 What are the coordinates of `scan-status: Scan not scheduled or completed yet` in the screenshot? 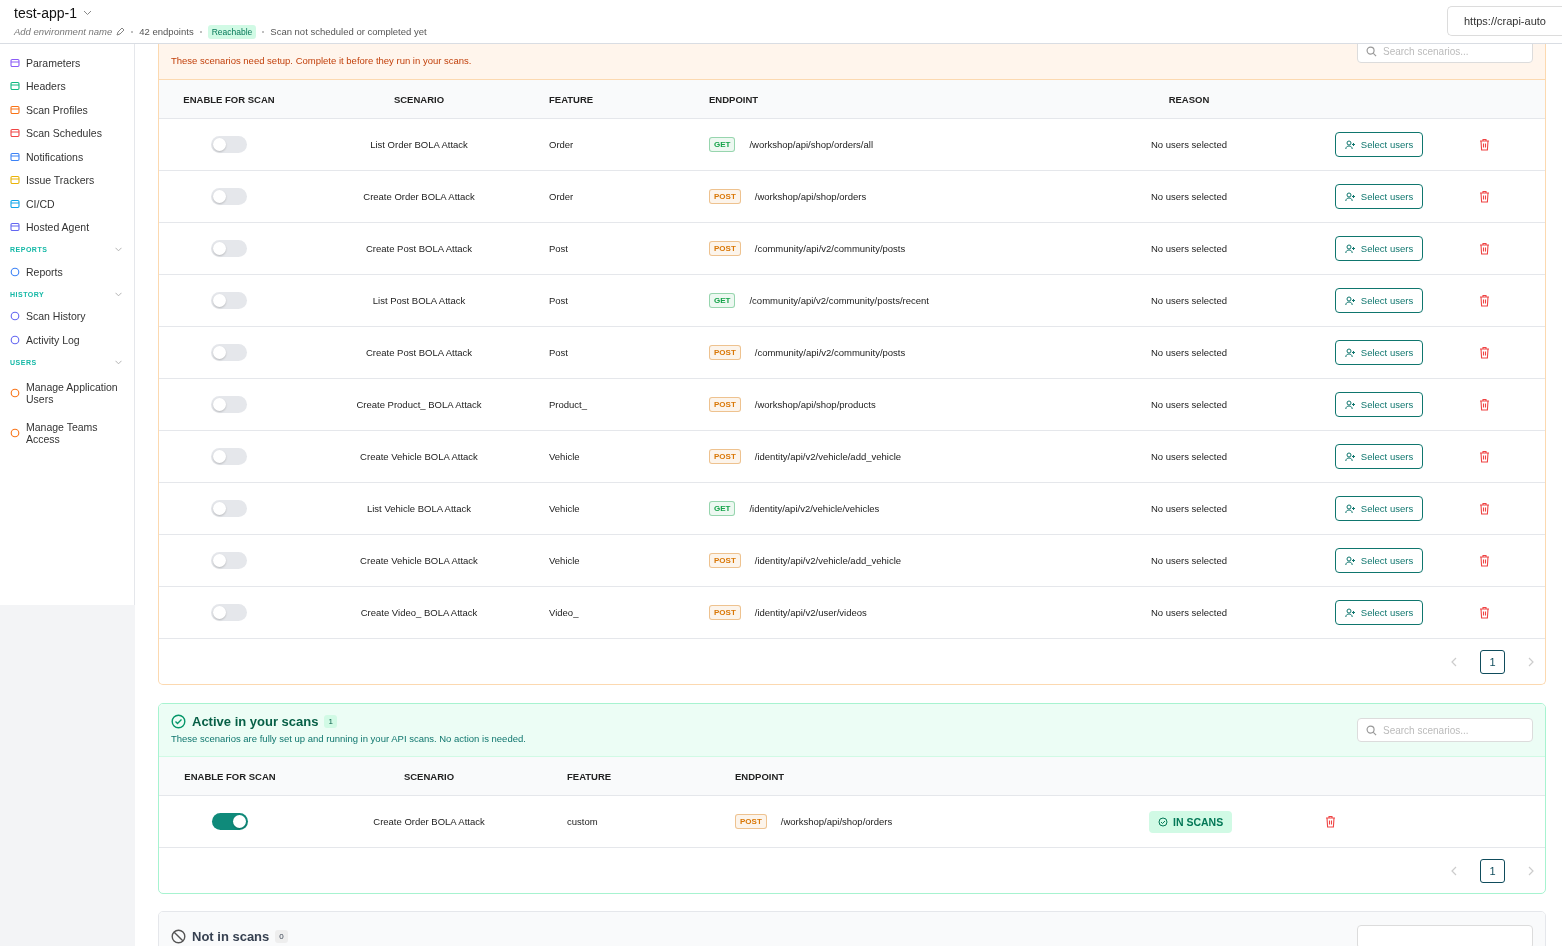 It's located at (348, 31).